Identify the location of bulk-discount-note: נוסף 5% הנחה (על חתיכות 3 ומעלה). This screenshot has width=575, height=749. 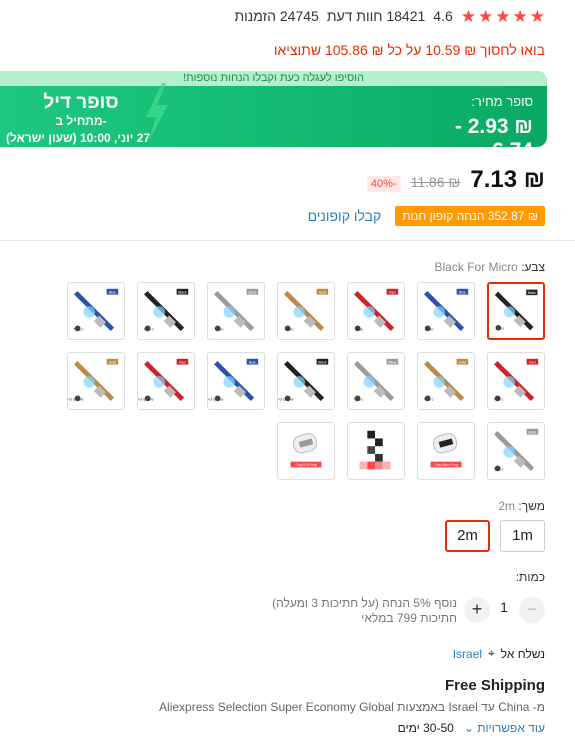
(364, 603).